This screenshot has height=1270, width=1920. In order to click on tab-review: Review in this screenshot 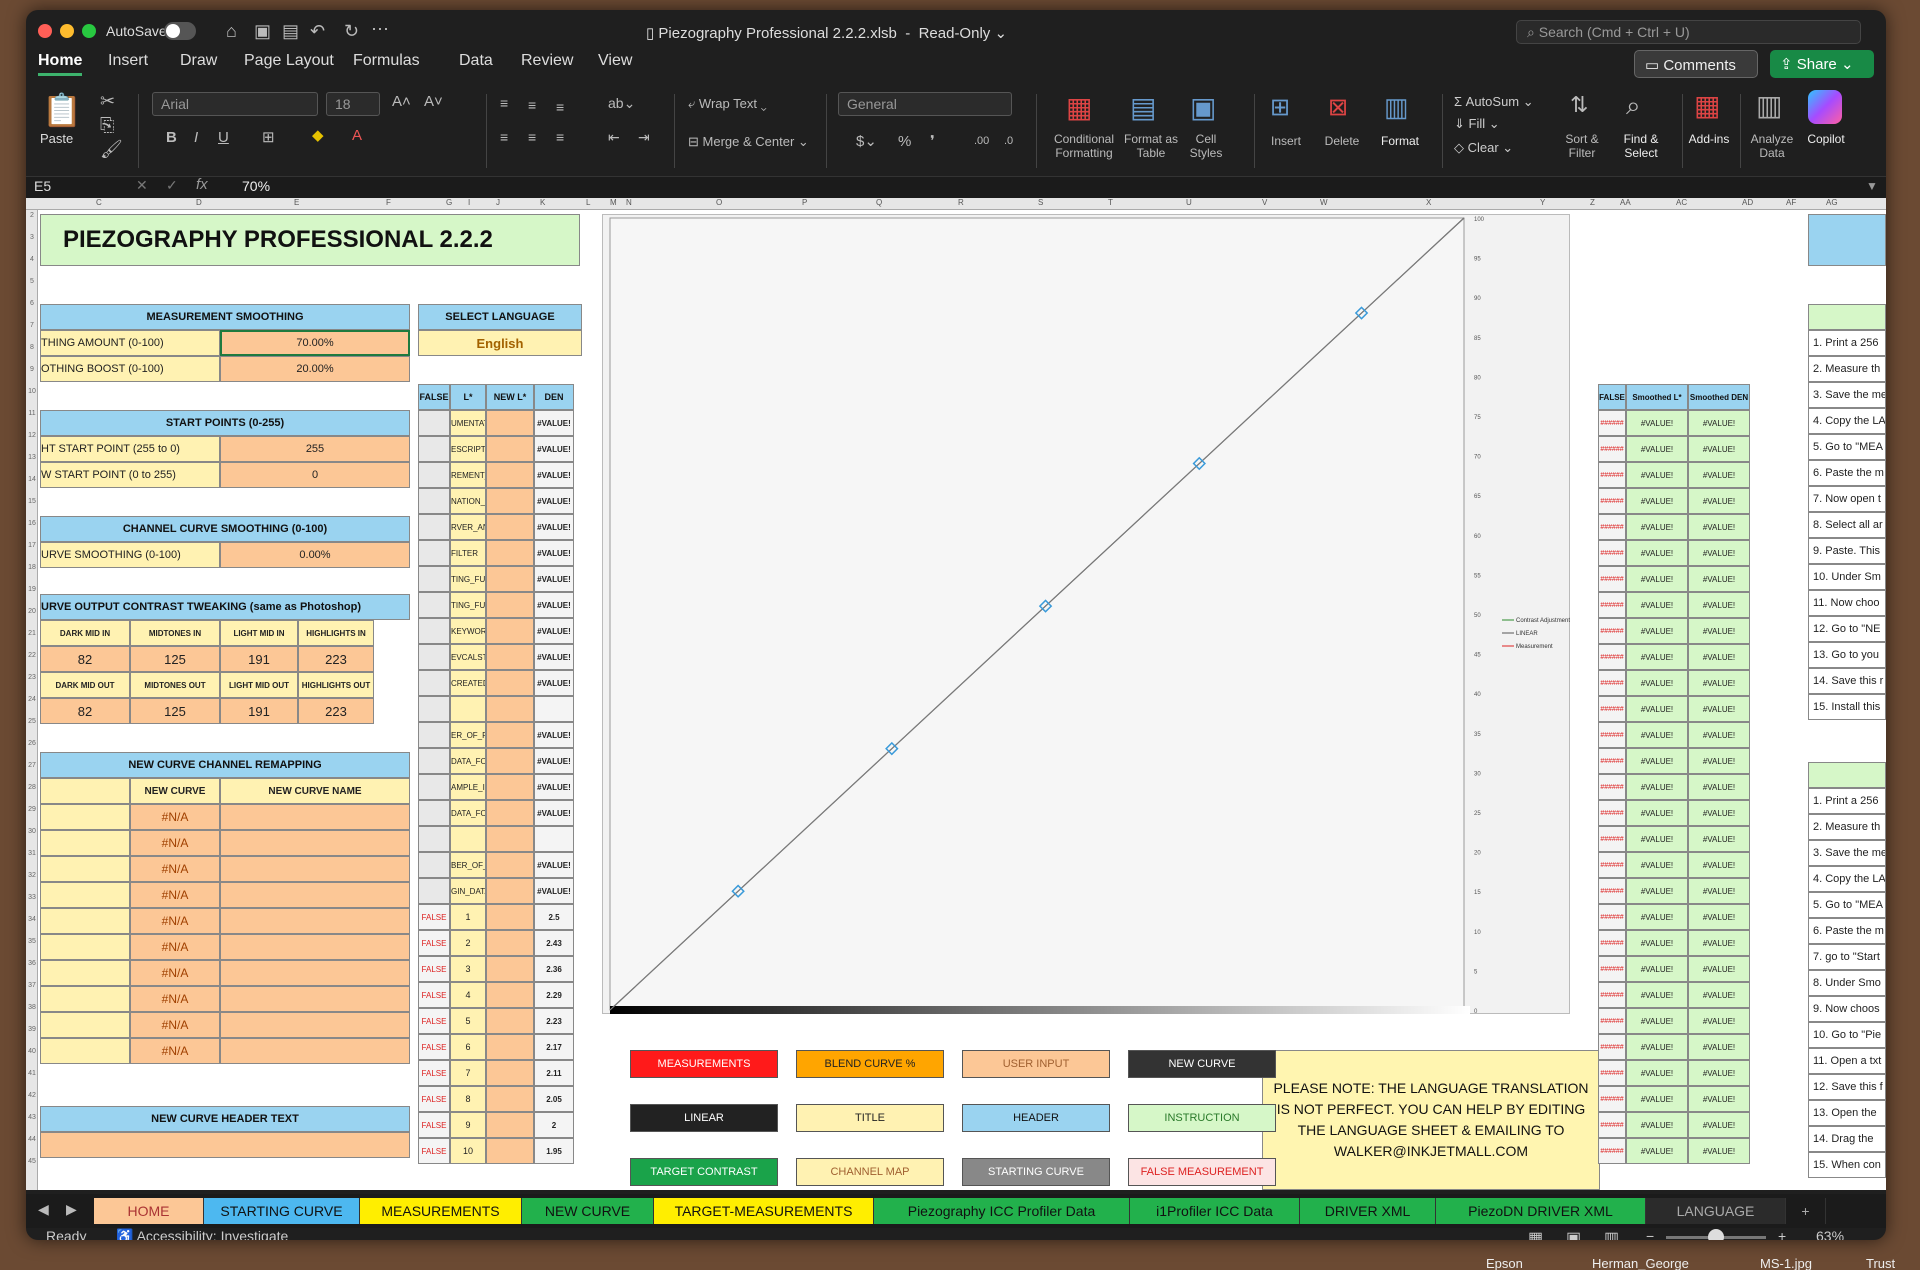, I will do `click(547, 61)`.